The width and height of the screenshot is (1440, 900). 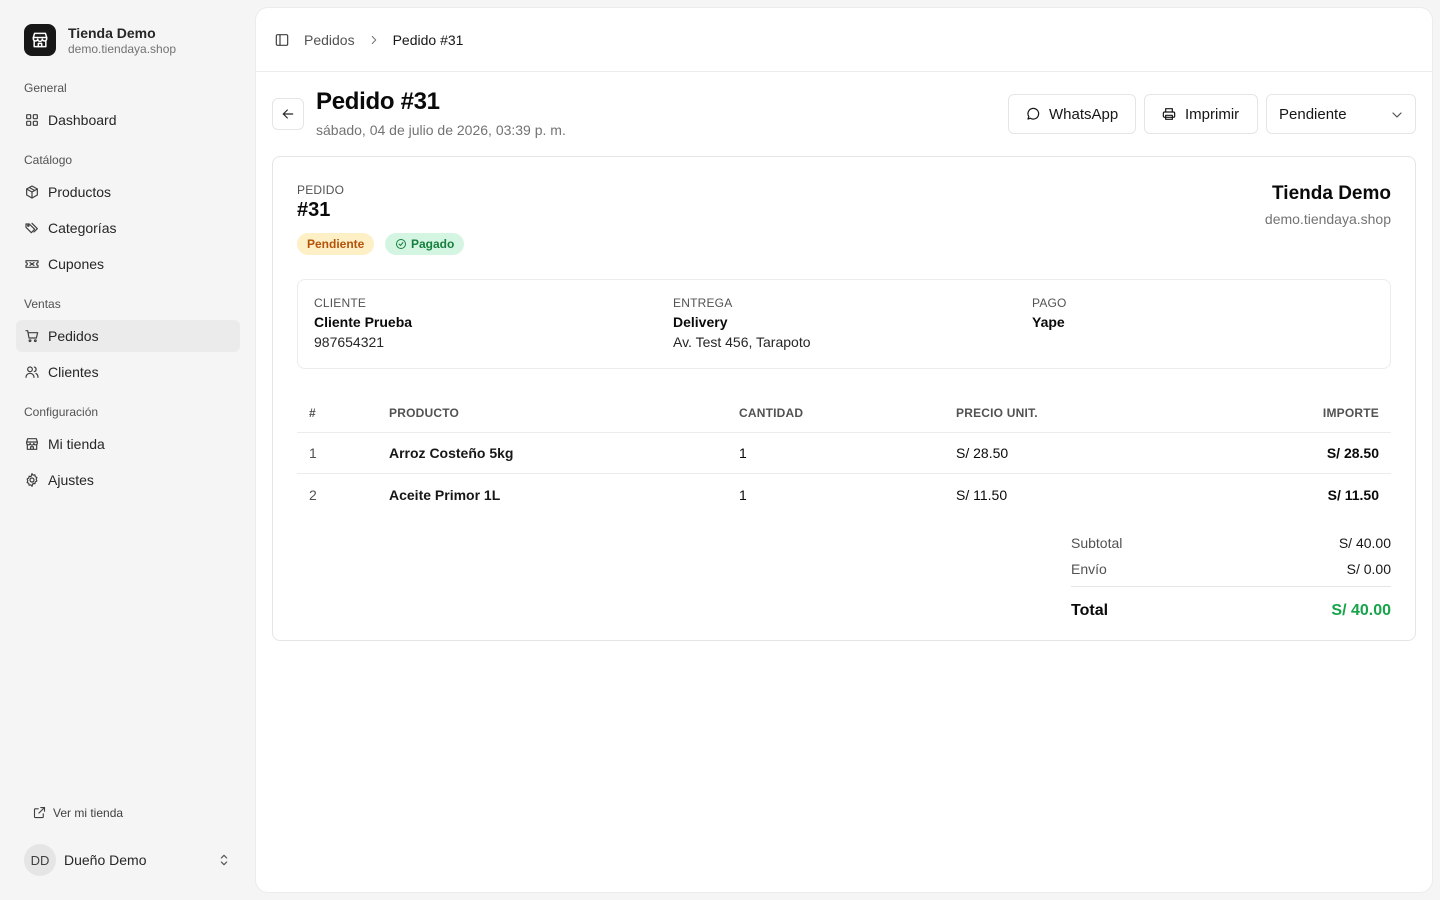 What do you see at coordinates (112, 33) in the screenshot?
I see `store-name: Tienda Demo` at bounding box center [112, 33].